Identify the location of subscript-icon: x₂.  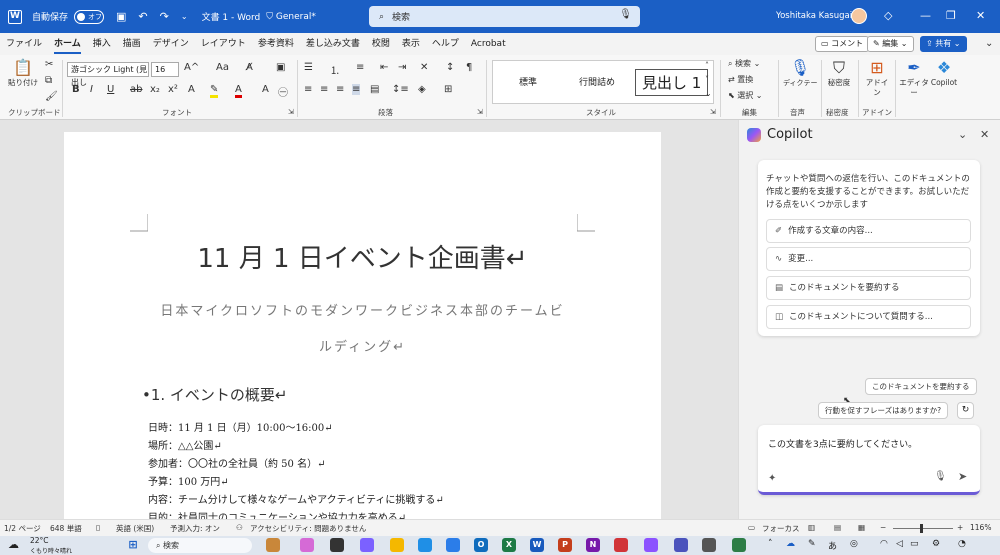
(155, 89).